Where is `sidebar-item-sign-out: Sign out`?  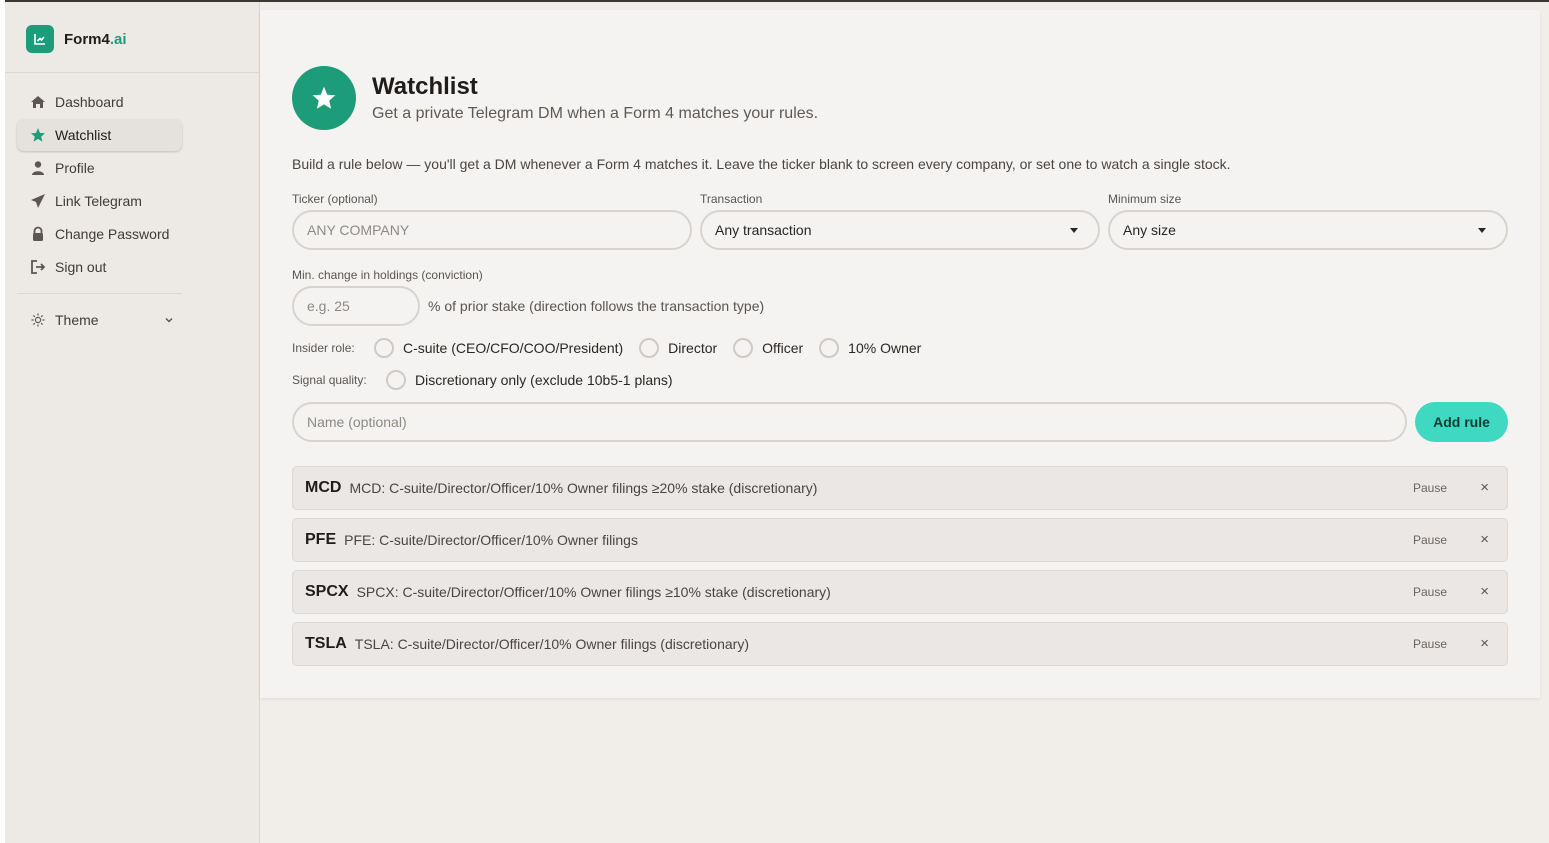
sidebar-item-sign-out: Sign out is located at coordinates (99, 267).